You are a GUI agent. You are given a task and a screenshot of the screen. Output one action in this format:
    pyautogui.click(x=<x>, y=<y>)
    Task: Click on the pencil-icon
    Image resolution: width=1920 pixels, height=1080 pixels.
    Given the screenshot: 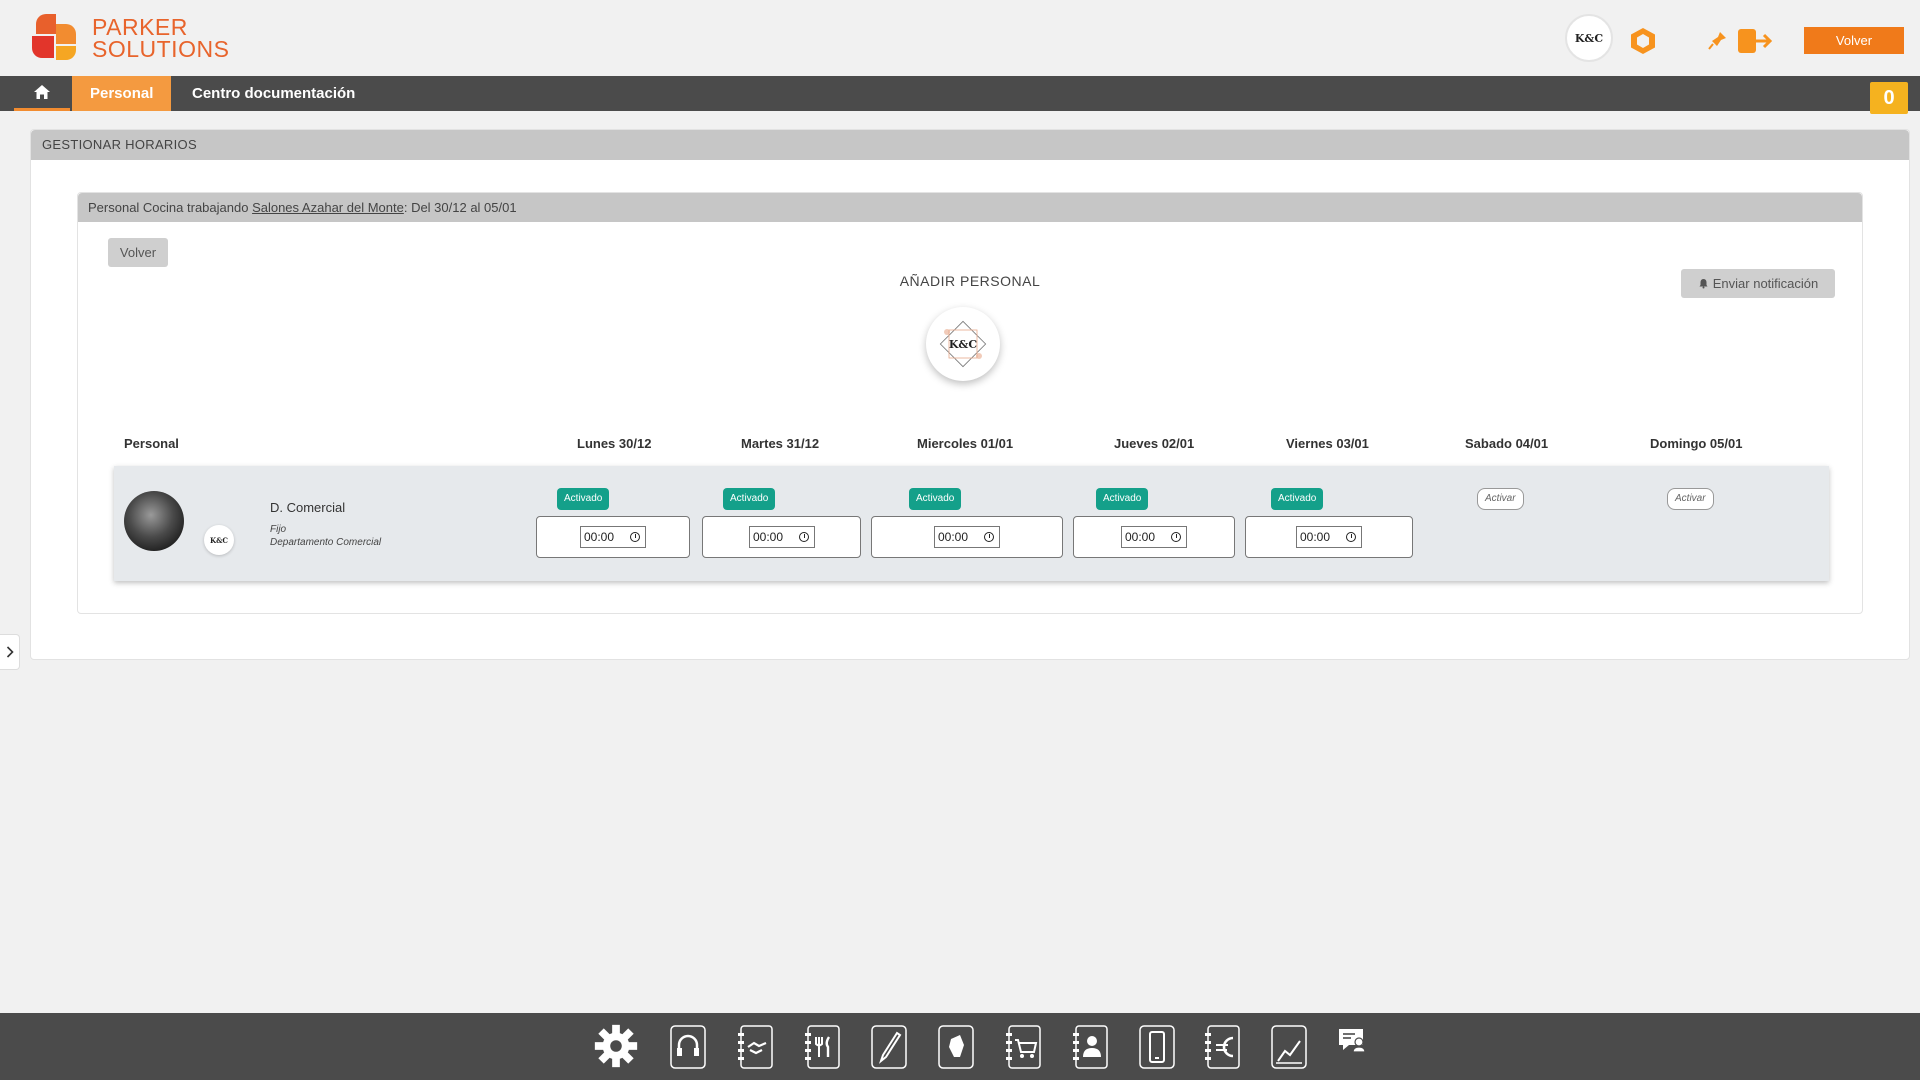 What is the action you would take?
    pyautogui.click(x=889, y=1047)
    